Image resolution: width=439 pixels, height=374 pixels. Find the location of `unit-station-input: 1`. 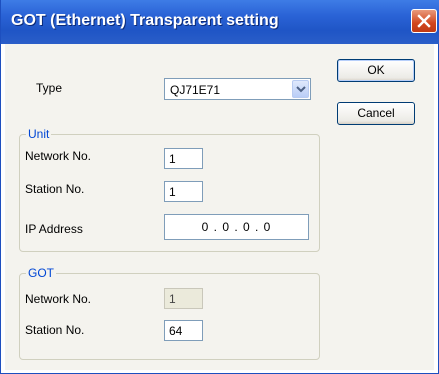

unit-station-input: 1 is located at coordinates (183, 191).